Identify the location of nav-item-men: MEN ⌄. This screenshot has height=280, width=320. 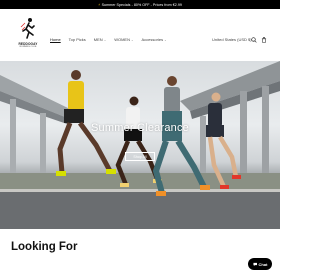
(100, 39).